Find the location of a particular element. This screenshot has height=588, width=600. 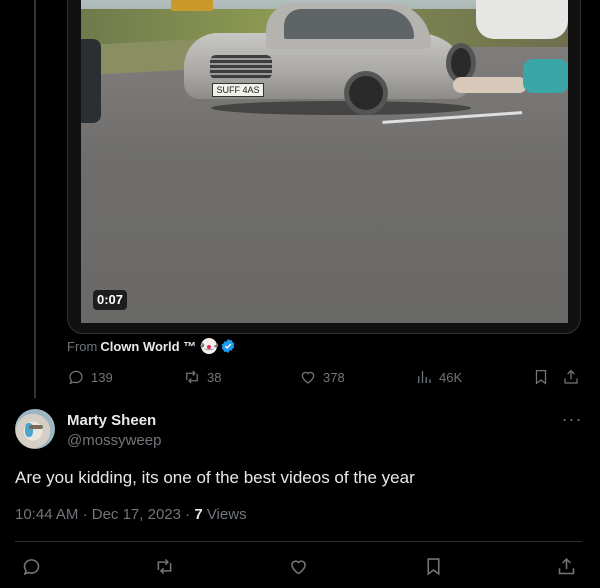

like-button: 378 is located at coordinates (322, 377).